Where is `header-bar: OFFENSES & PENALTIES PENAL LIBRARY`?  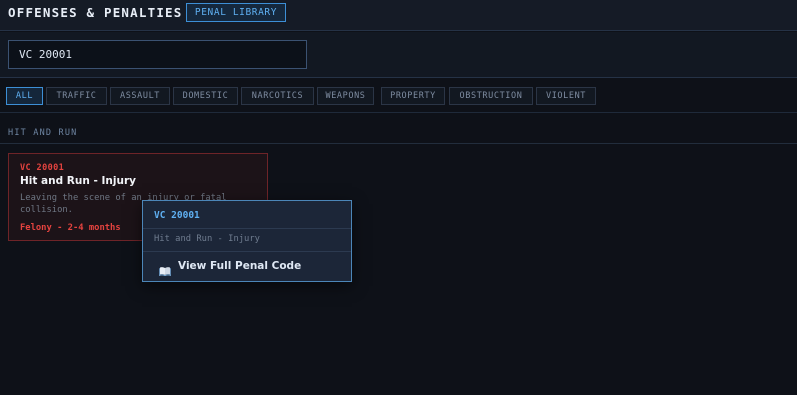 header-bar: OFFENSES & PENALTIES PENAL LIBRARY is located at coordinates (398, 15).